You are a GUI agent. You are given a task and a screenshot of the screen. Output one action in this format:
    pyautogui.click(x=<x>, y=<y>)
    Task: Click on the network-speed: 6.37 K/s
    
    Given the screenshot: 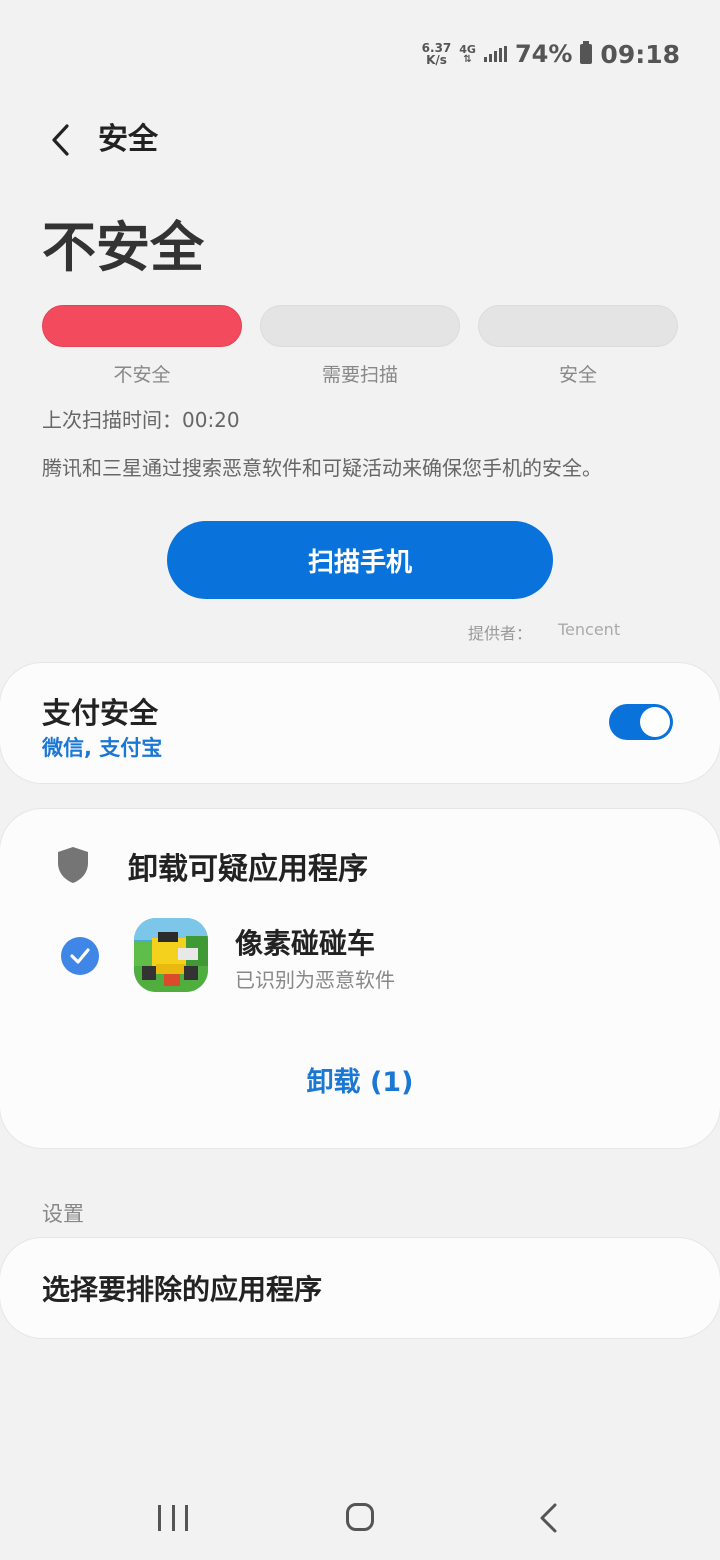 What is the action you would take?
    pyautogui.click(x=437, y=54)
    